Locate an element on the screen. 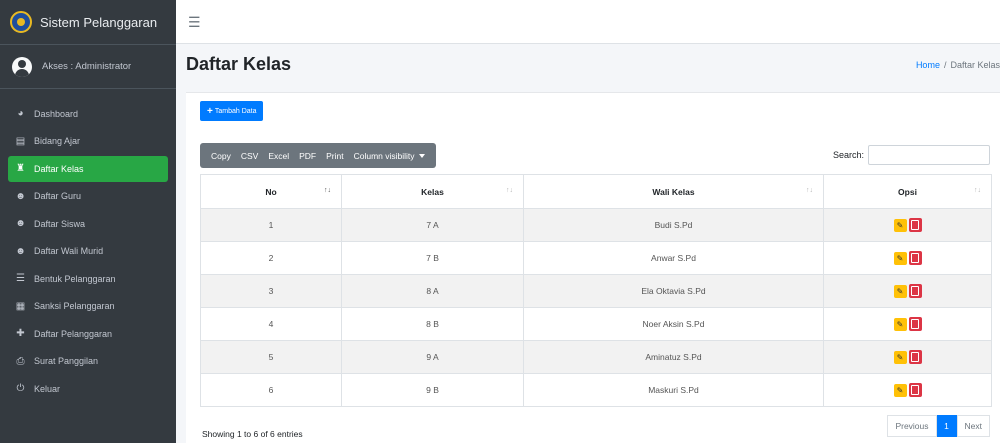 Image resolution: width=1000 pixels, height=443 pixels. column-visibility-label: Column visibility is located at coordinates (384, 155).